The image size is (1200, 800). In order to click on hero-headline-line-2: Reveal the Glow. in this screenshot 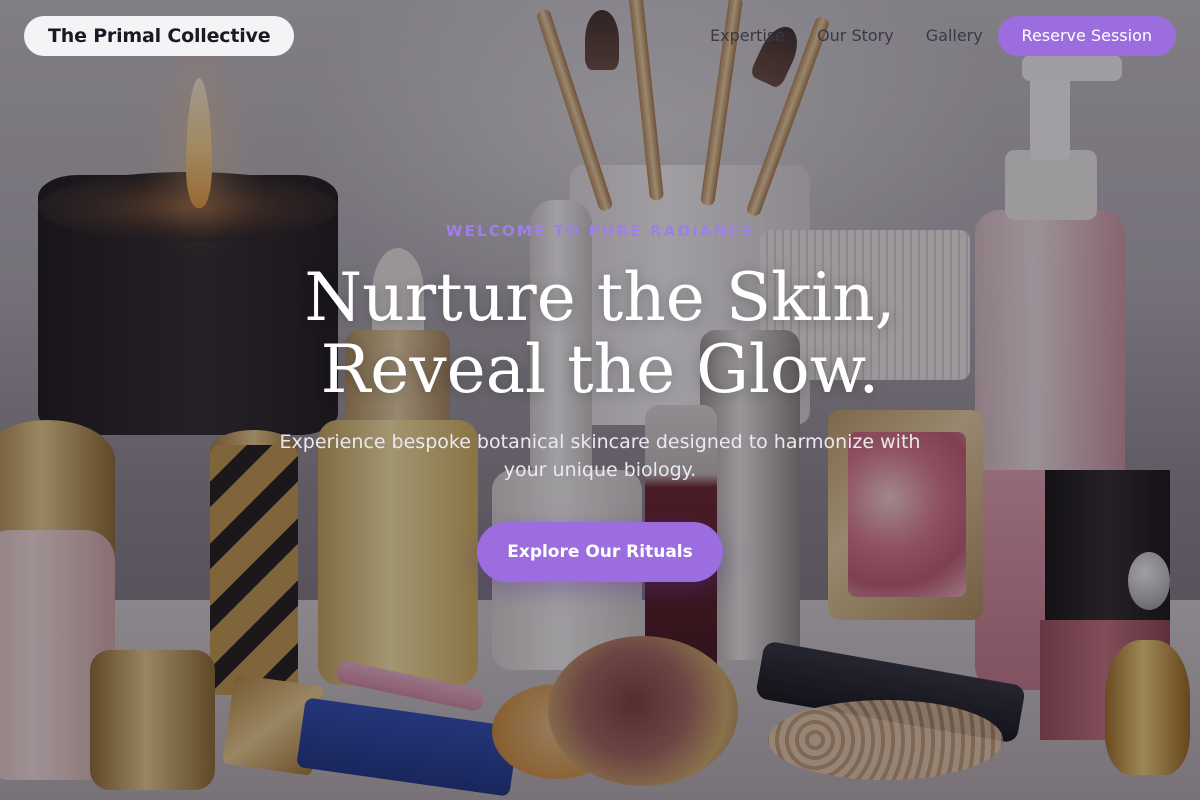, I will do `click(600, 369)`.